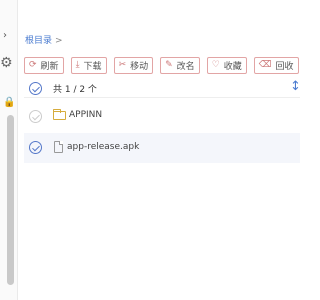 This screenshot has height=300, width=320. I want to click on item-name: APPINN, so click(85, 115).